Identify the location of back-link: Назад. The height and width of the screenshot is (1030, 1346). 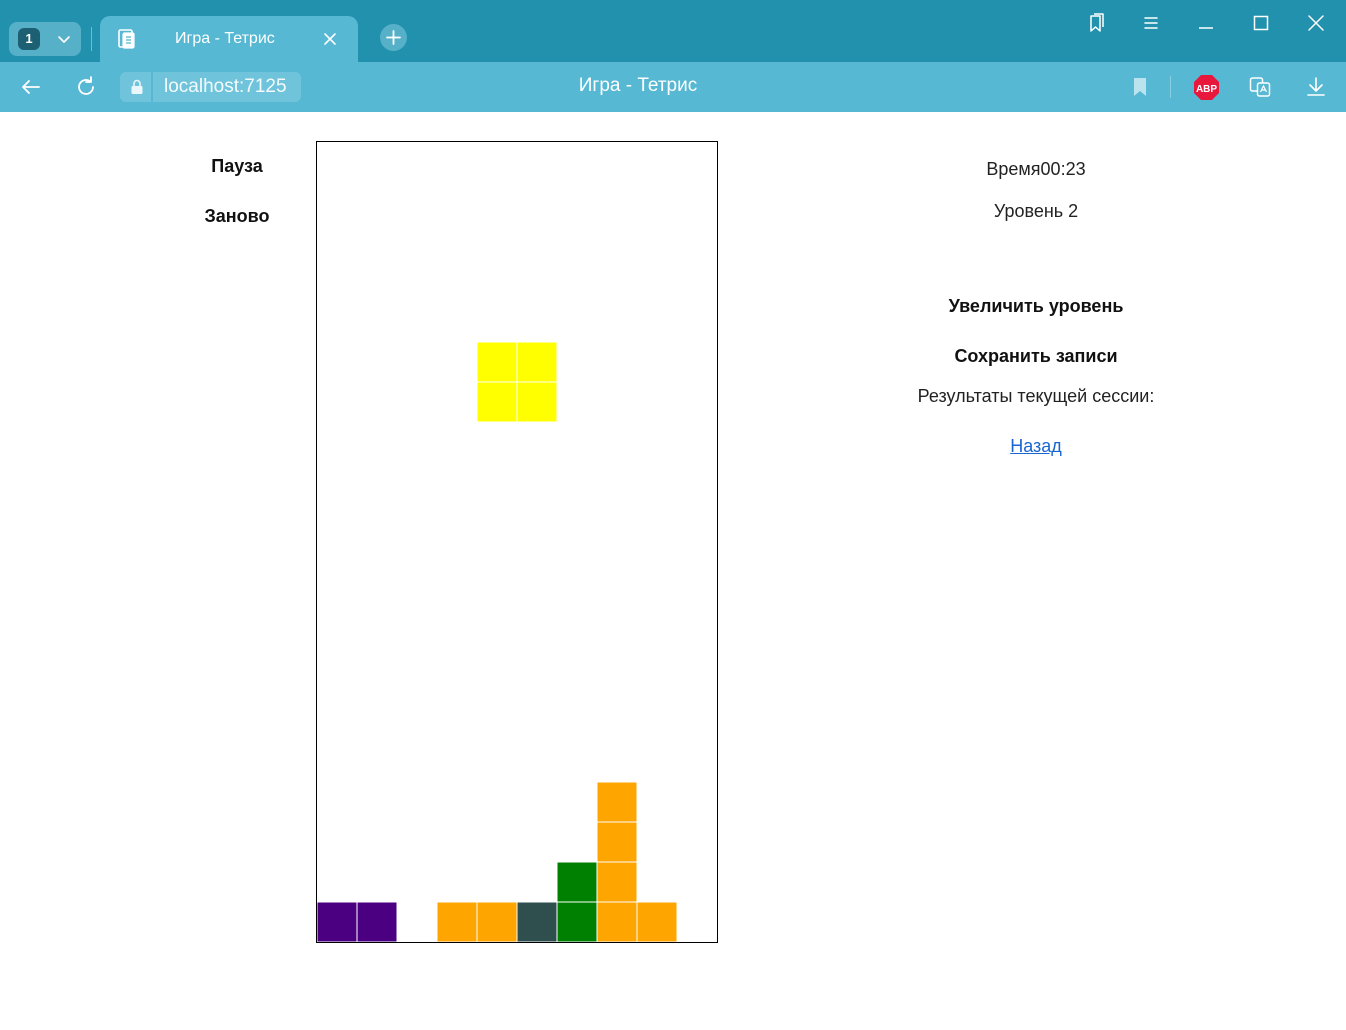
(1036, 446).